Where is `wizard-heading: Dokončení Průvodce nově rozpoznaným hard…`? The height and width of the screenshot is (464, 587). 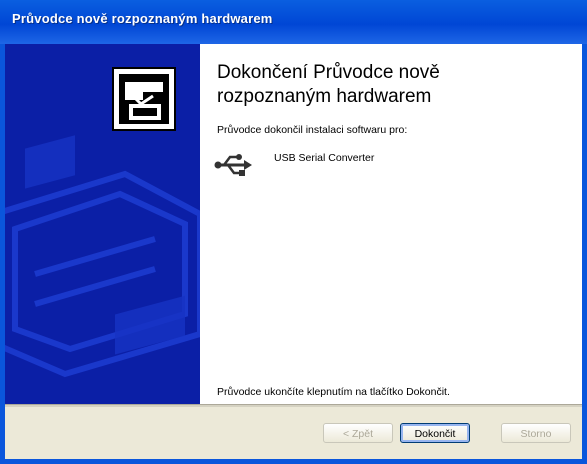 wizard-heading: Dokončení Průvodce nově rozpoznaným hard… is located at coordinates (328, 84).